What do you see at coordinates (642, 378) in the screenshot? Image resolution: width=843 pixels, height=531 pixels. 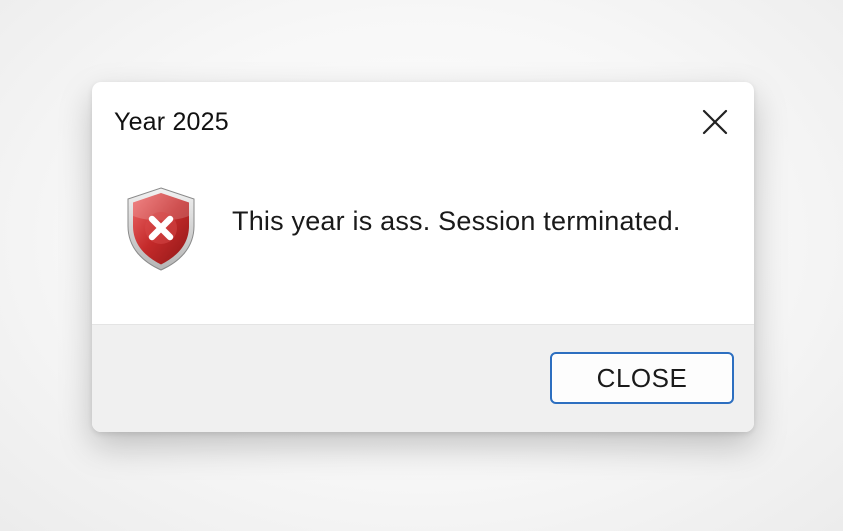 I see `close-button: CLOSE` at bounding box center [642, 378].